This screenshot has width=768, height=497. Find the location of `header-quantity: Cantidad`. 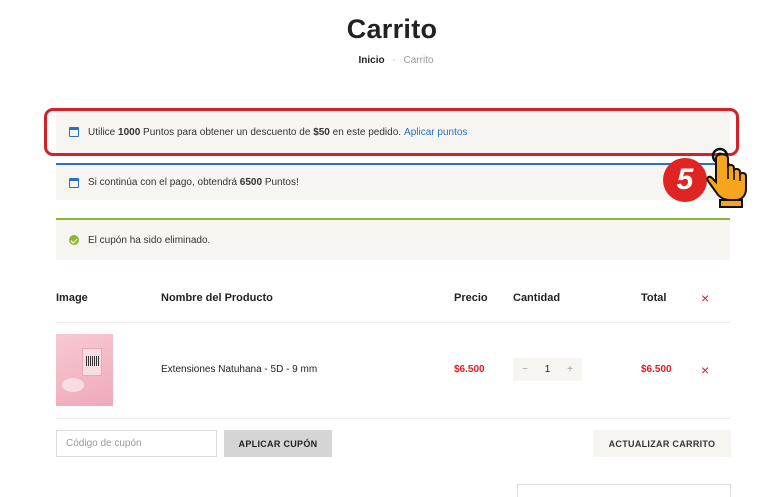

header-quantity: Cantidad is located at coordinates (537, 298).